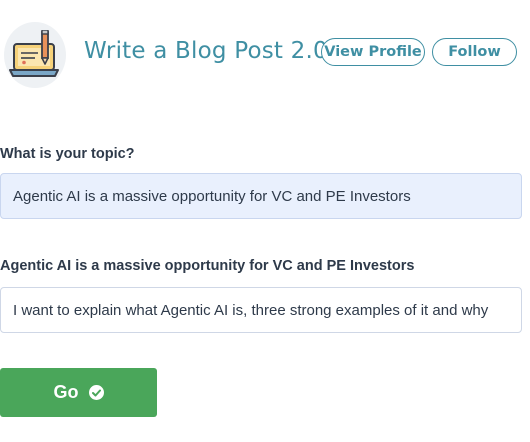 The width and height of the screenshot is (530, 442). I want to click on page-title: Write a Blog Post 2.0, so click(206, 51).